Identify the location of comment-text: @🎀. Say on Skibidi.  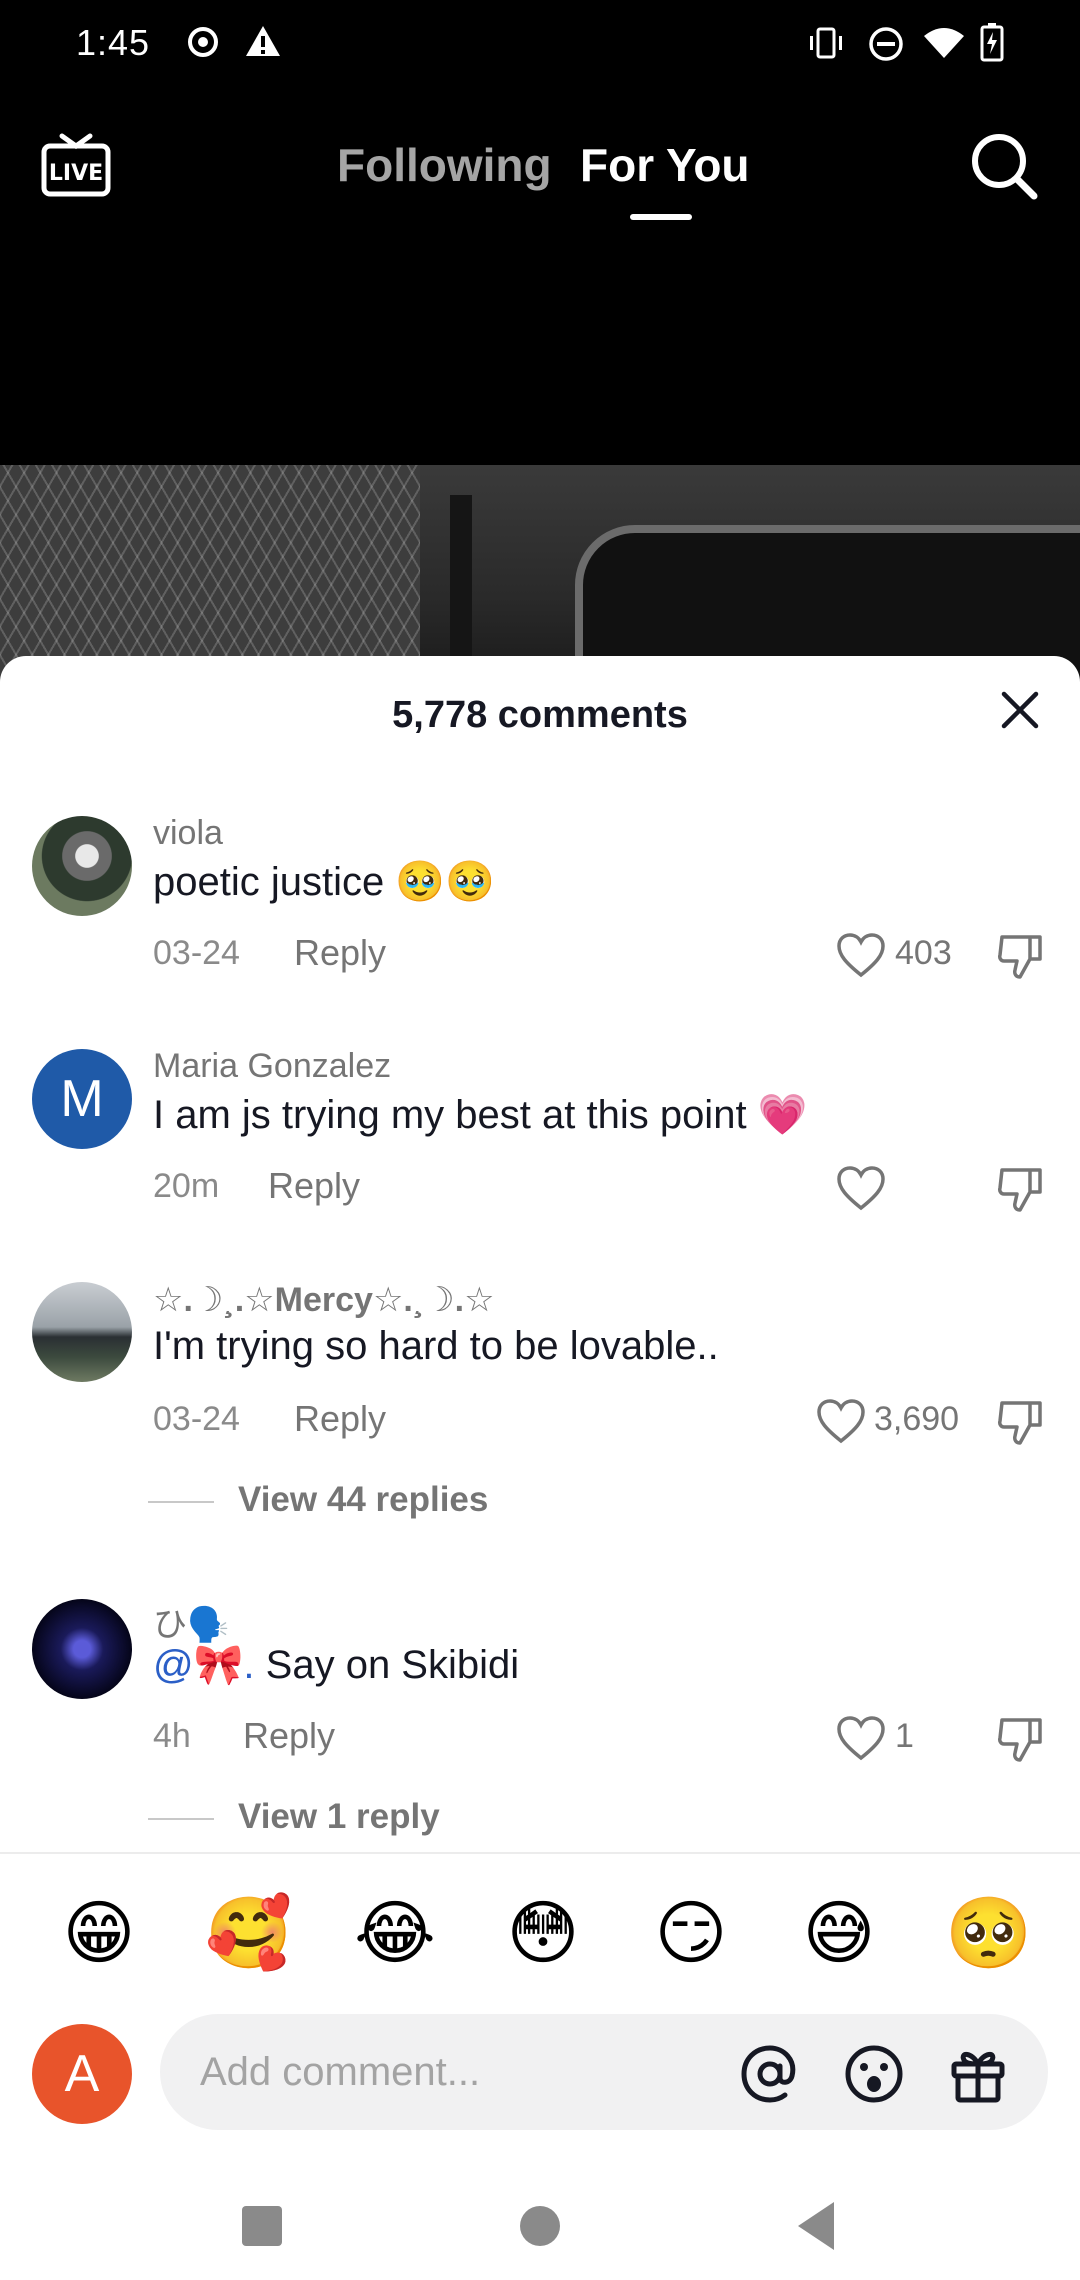
(336, 1664).